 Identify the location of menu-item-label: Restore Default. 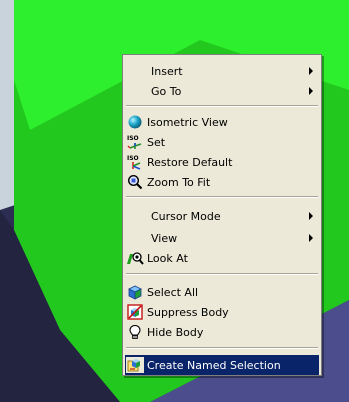
(190, 162).